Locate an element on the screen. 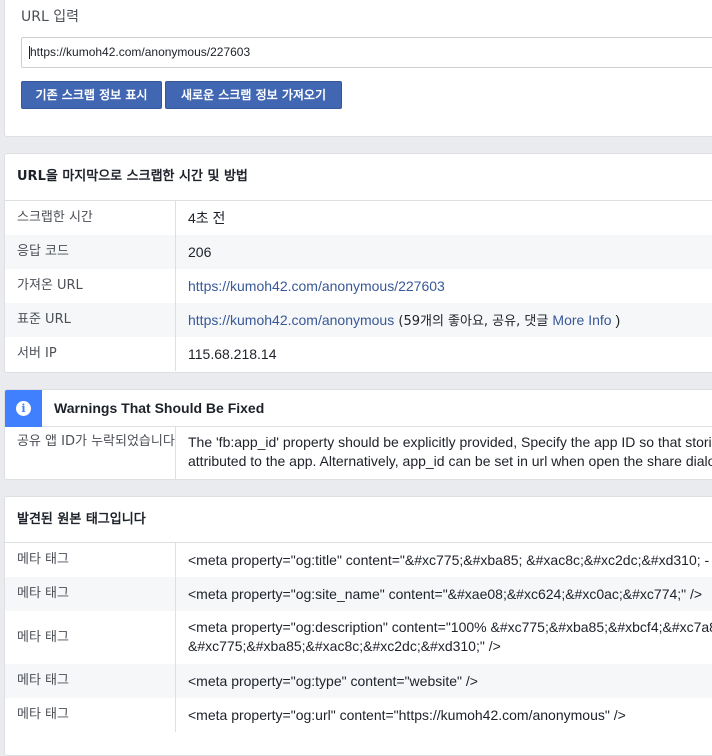  fetched-url-cell: https://kumoh42.com/anonymous/227603 is located at coordinates (444, 286).